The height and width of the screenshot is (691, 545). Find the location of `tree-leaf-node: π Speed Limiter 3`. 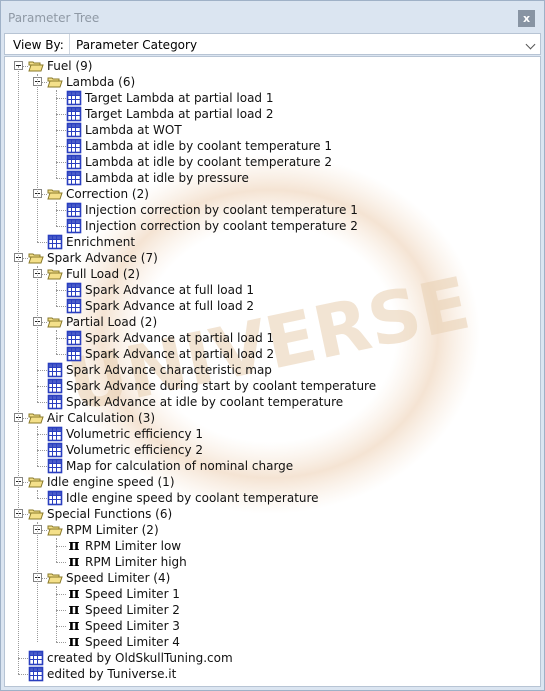

tree-leaf-node: π Speed Limiter 3 is located at coordinates (272, 626).